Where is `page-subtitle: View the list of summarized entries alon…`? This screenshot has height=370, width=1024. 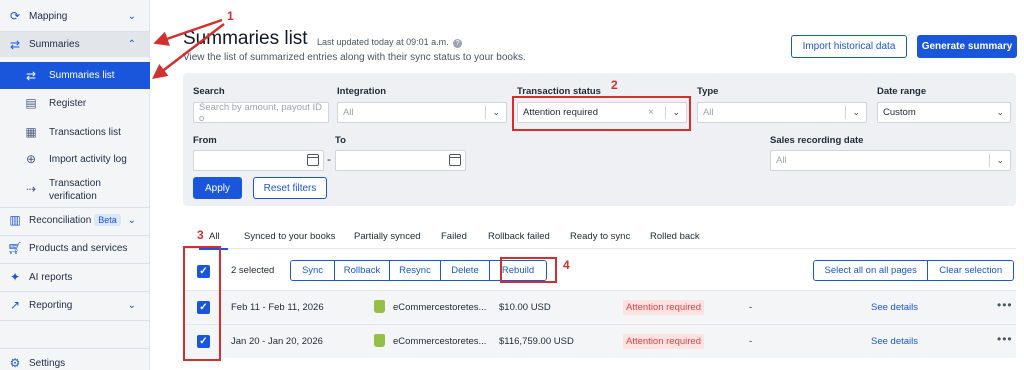
page-subtitle: View the list of summarized entries alon… is located at coordinates (354, 57).